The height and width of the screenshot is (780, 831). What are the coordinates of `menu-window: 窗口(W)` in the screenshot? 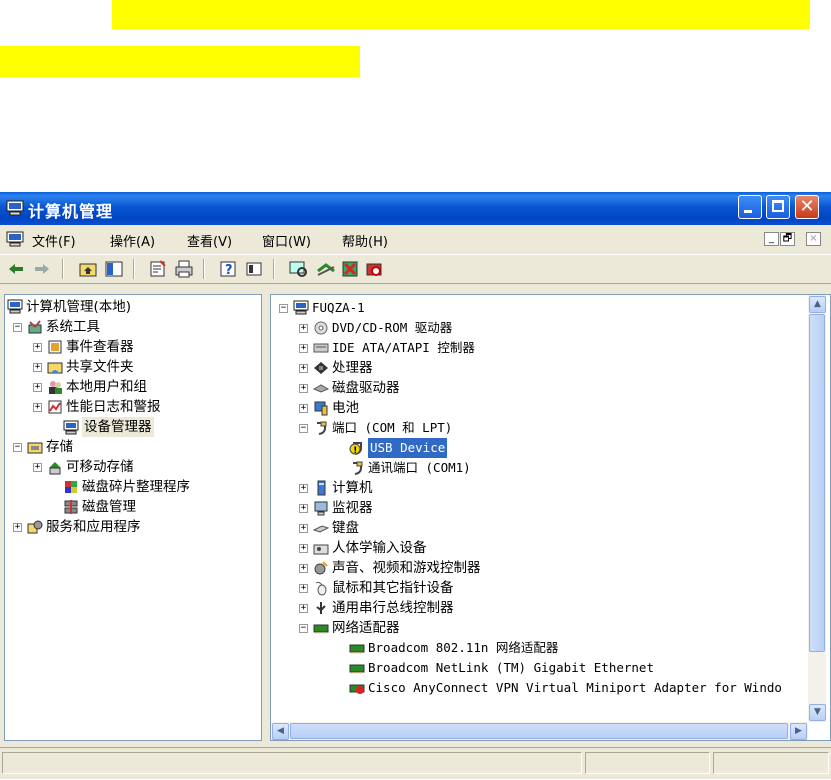 It's located at (286, 240).